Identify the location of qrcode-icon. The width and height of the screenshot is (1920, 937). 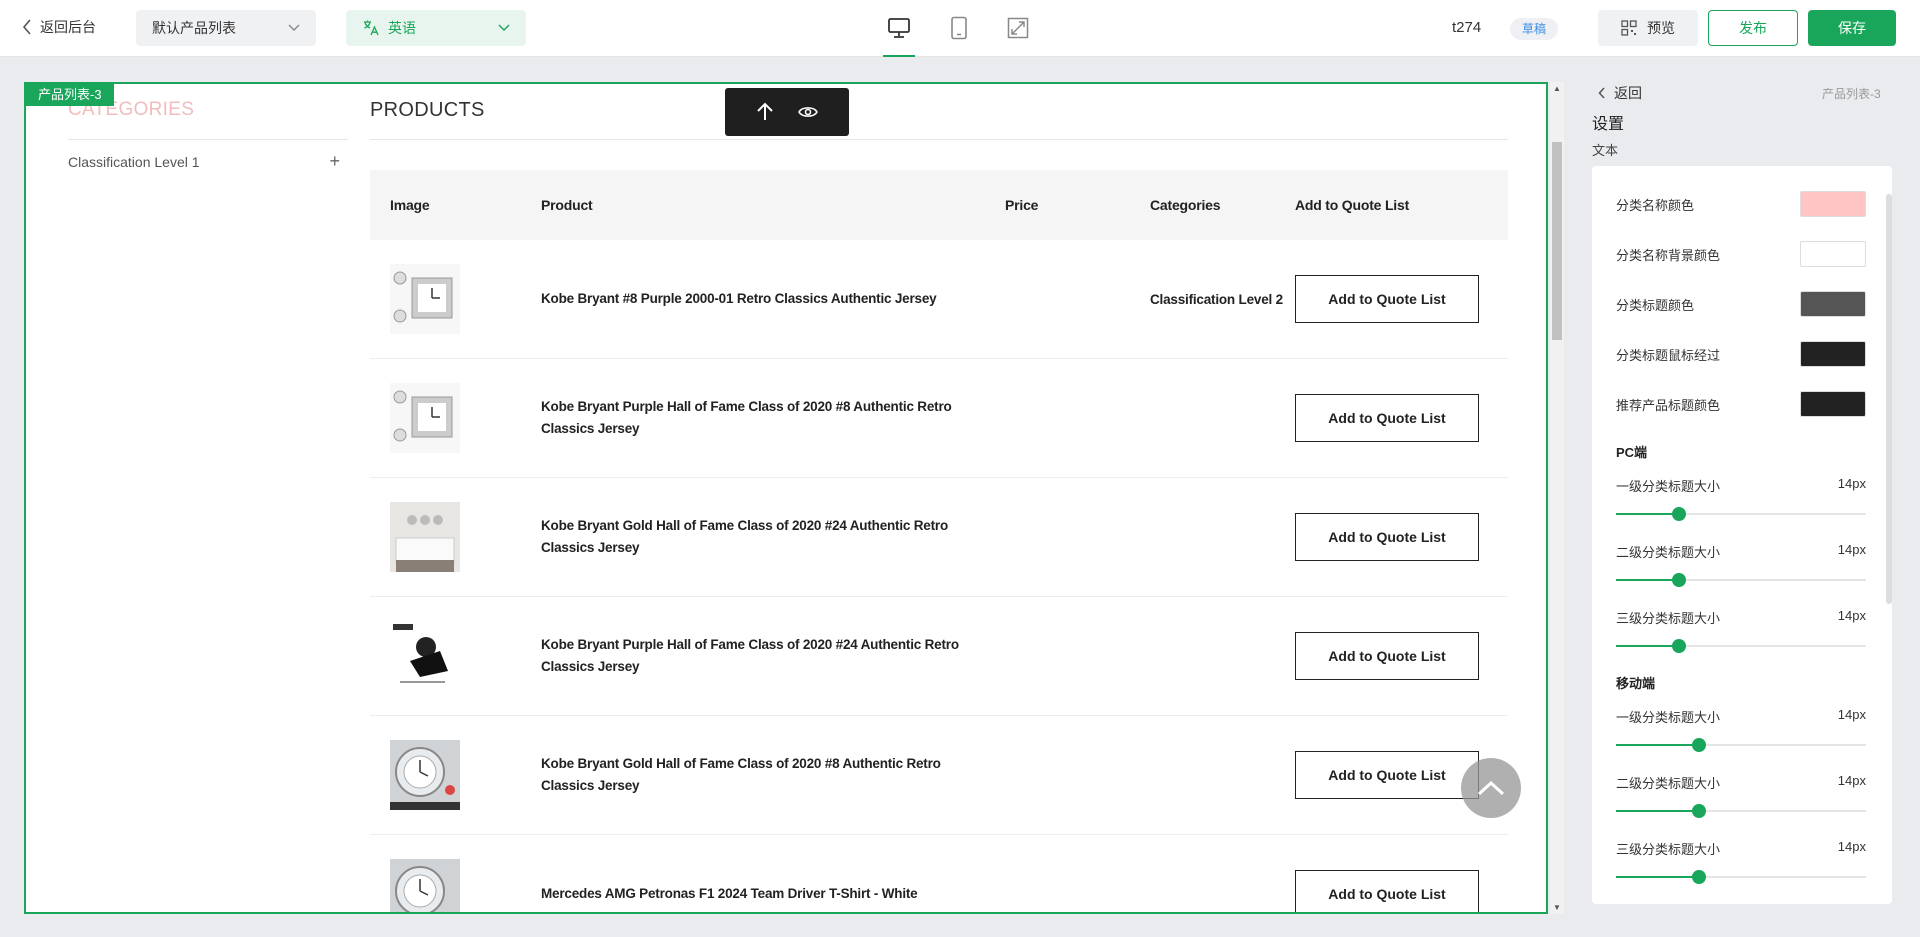
(1629, 28).